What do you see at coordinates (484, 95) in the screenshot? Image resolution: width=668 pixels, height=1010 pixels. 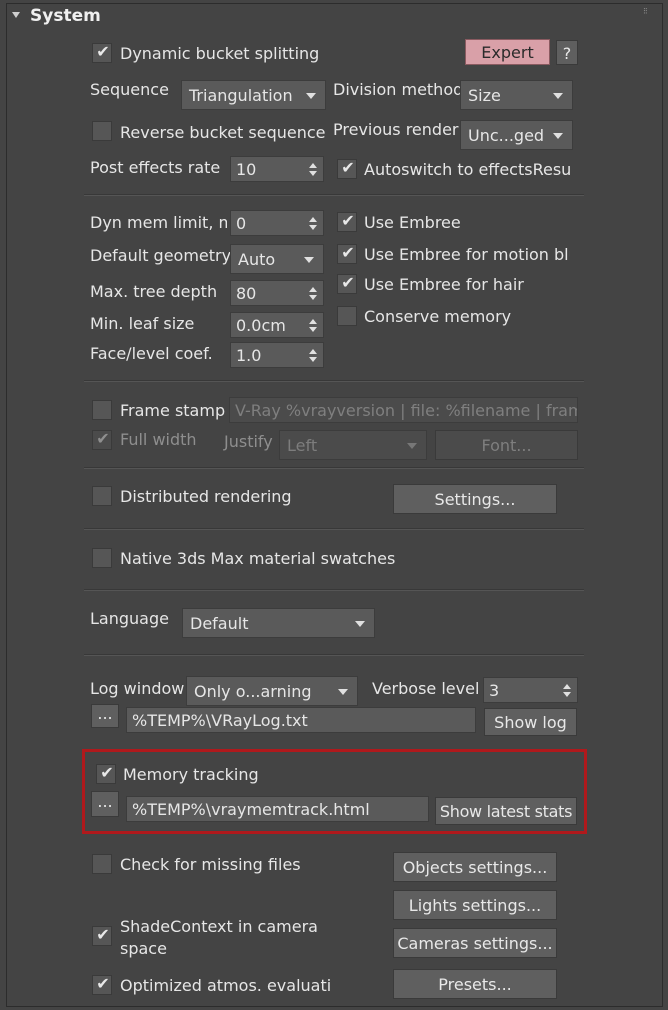 I see `division-method-value: Size` at bounding box center [484, 95].